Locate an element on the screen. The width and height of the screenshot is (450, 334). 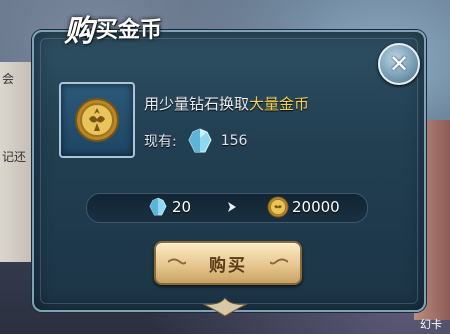
buy-button-label: 购买 is located at coordinates (228, 265).